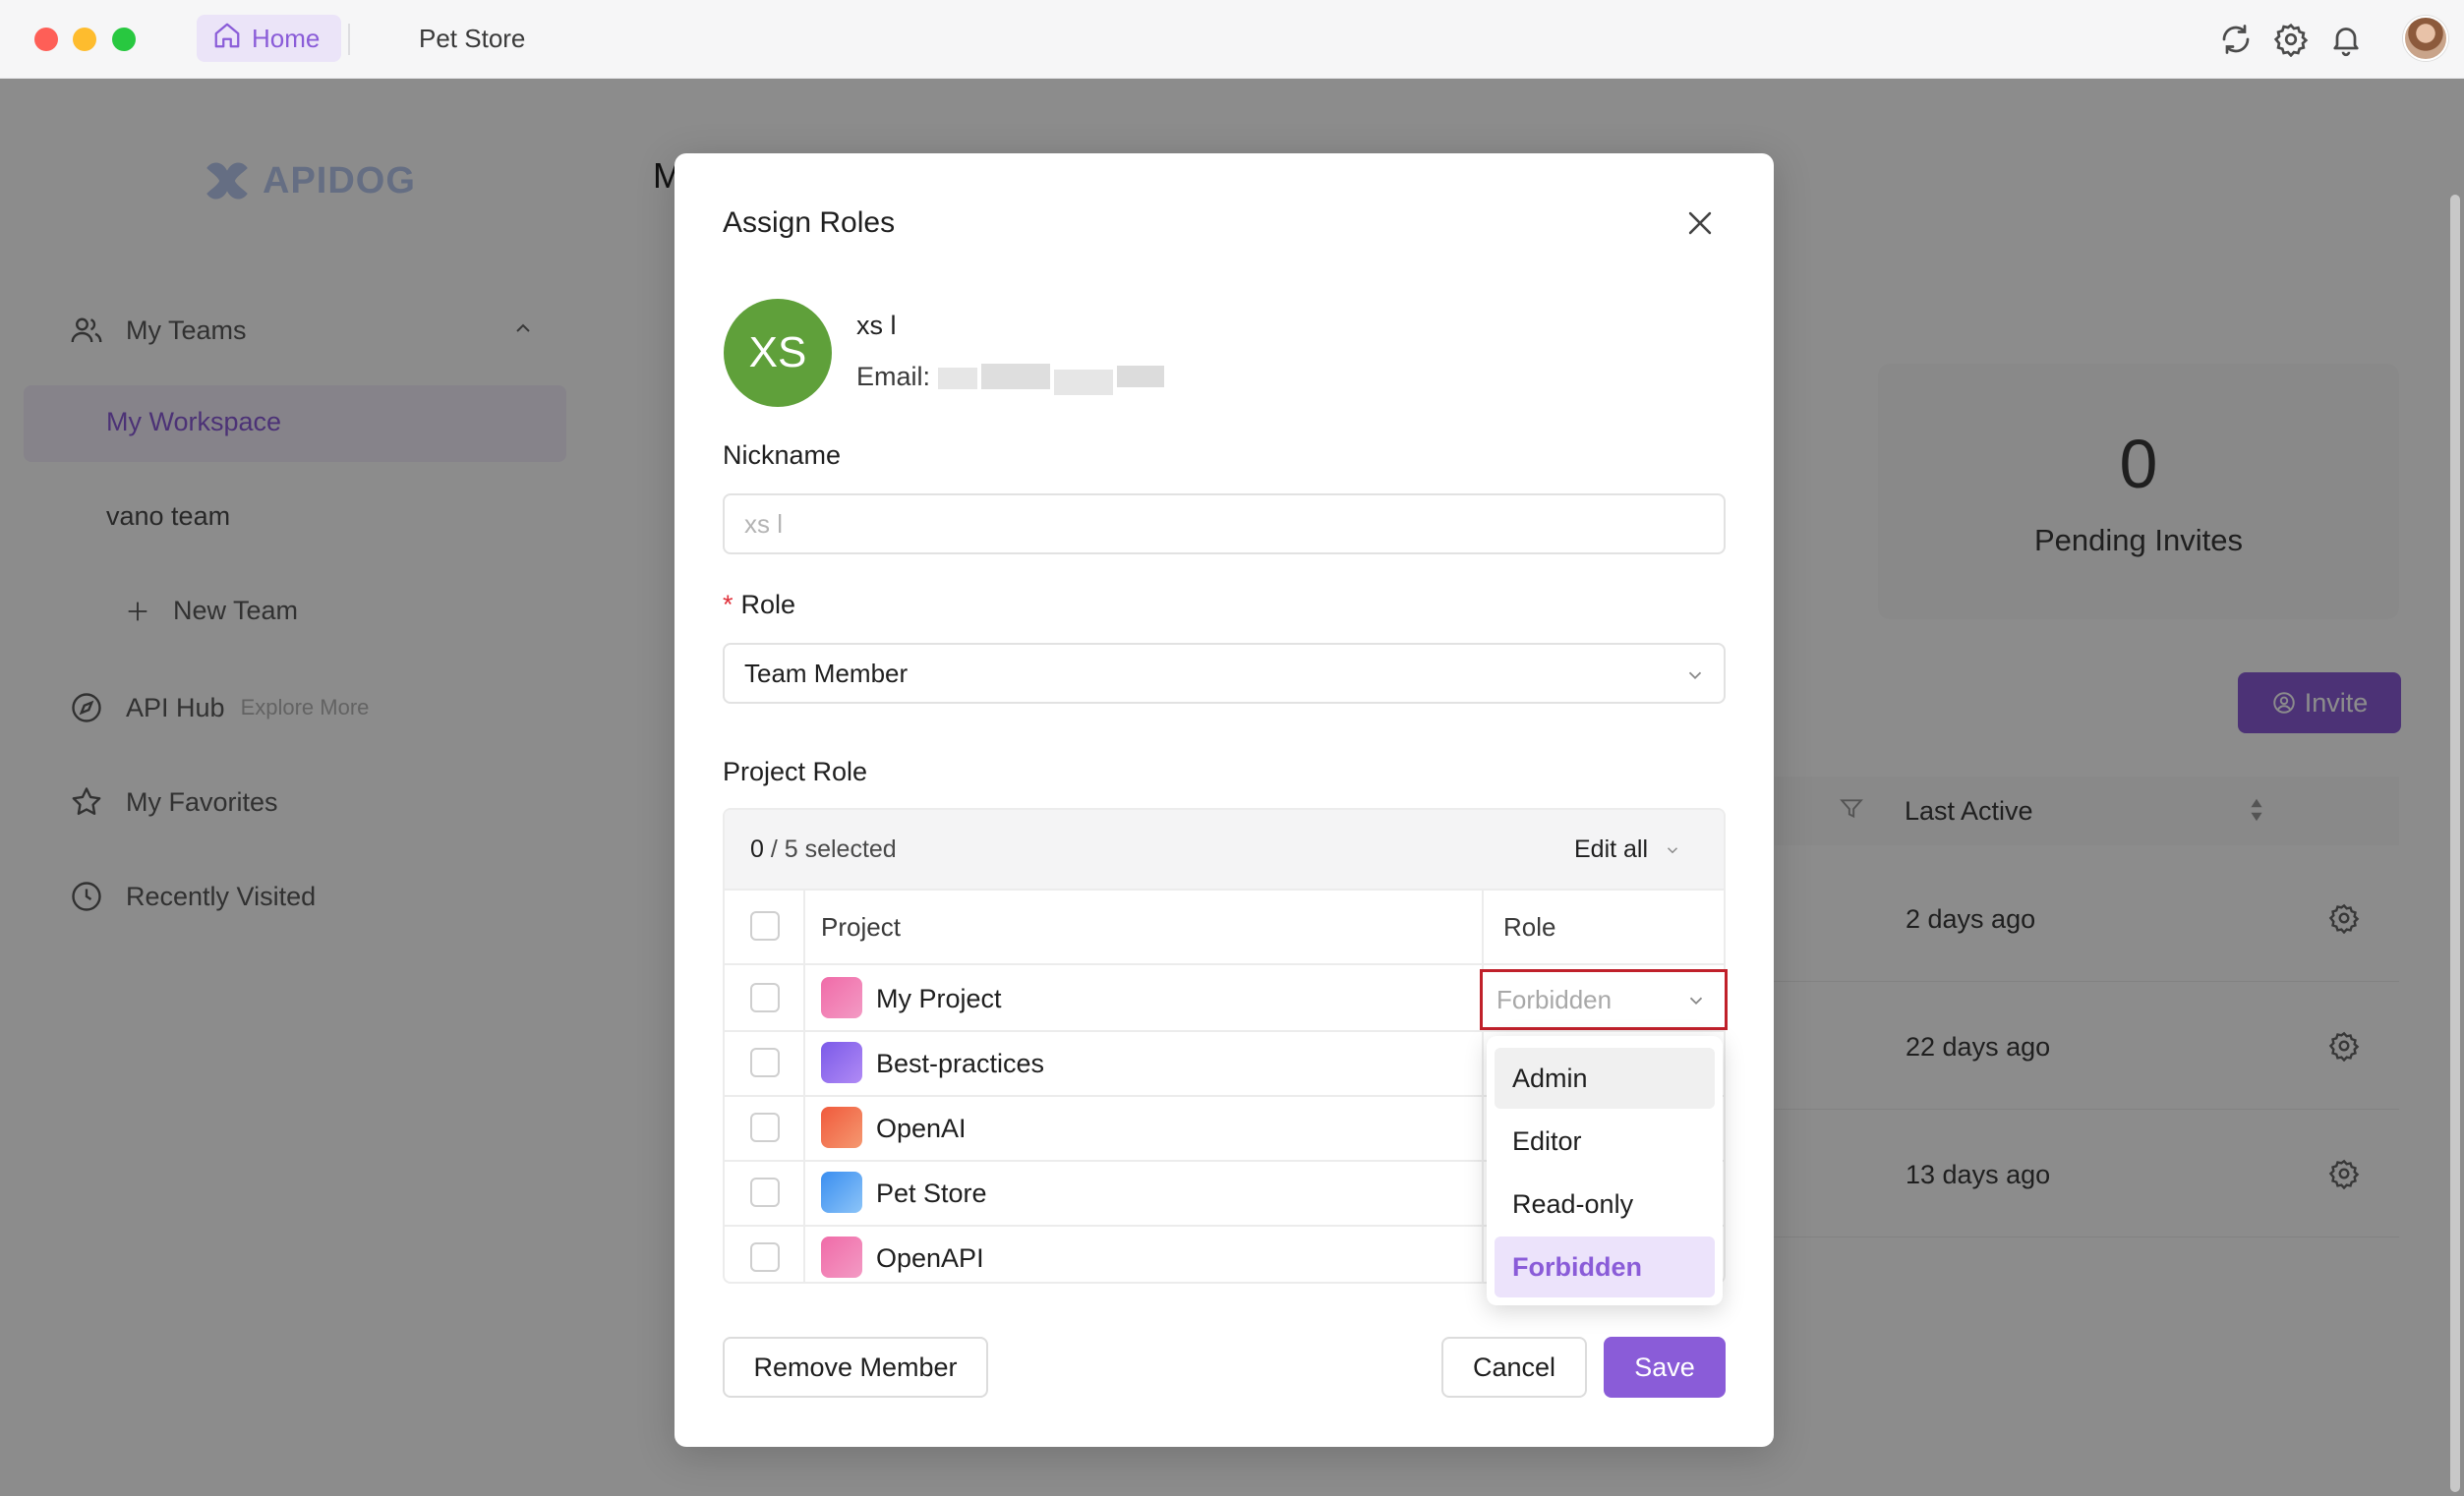 The height and width of the screenshot is (1496, 2464). Describe the element at coordinates (1700, 223) in the screenshot. I see `close-icon` at that location.